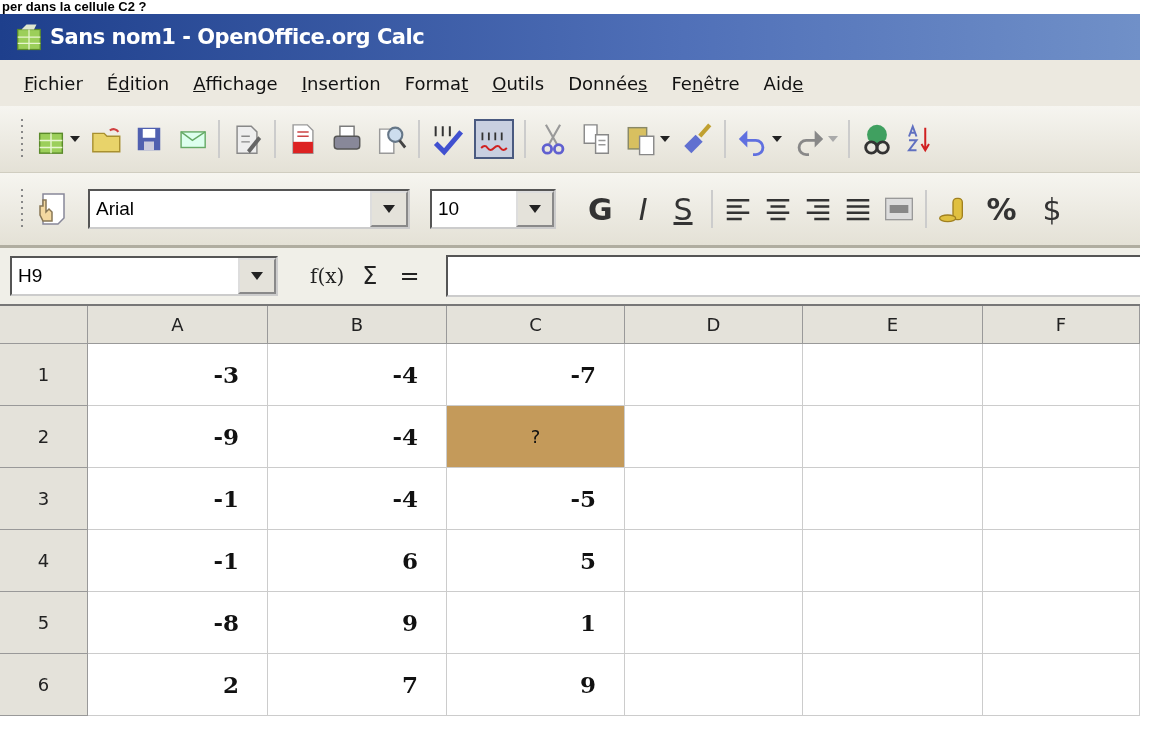 The width and height of the screenshot is (1154, 744). I want to click on column-header: B, so click(357, 325).